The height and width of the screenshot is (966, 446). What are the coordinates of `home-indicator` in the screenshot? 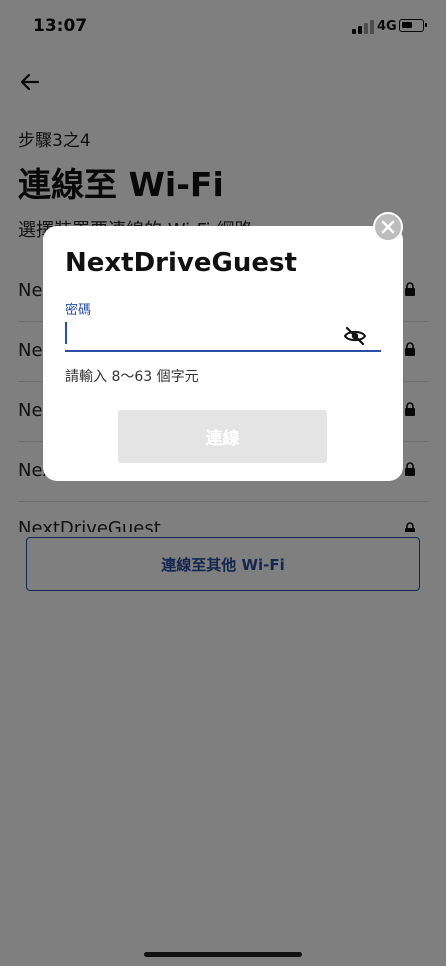 It's located at (223, 954).